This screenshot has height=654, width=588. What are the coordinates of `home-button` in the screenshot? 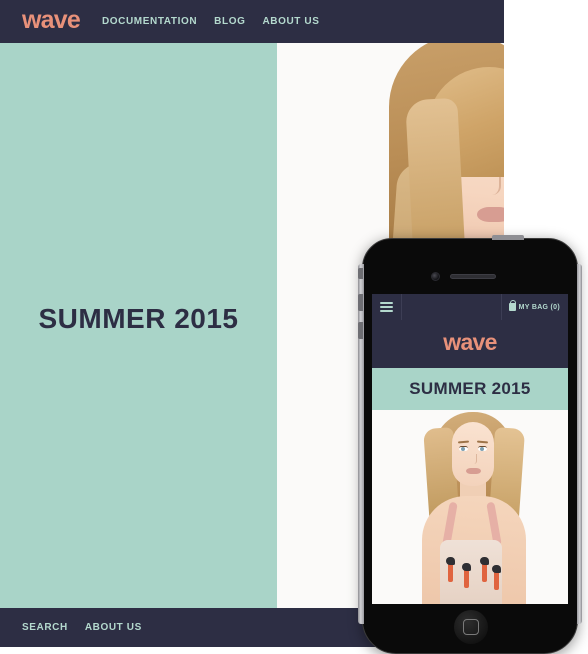 It's located at (471, 627).